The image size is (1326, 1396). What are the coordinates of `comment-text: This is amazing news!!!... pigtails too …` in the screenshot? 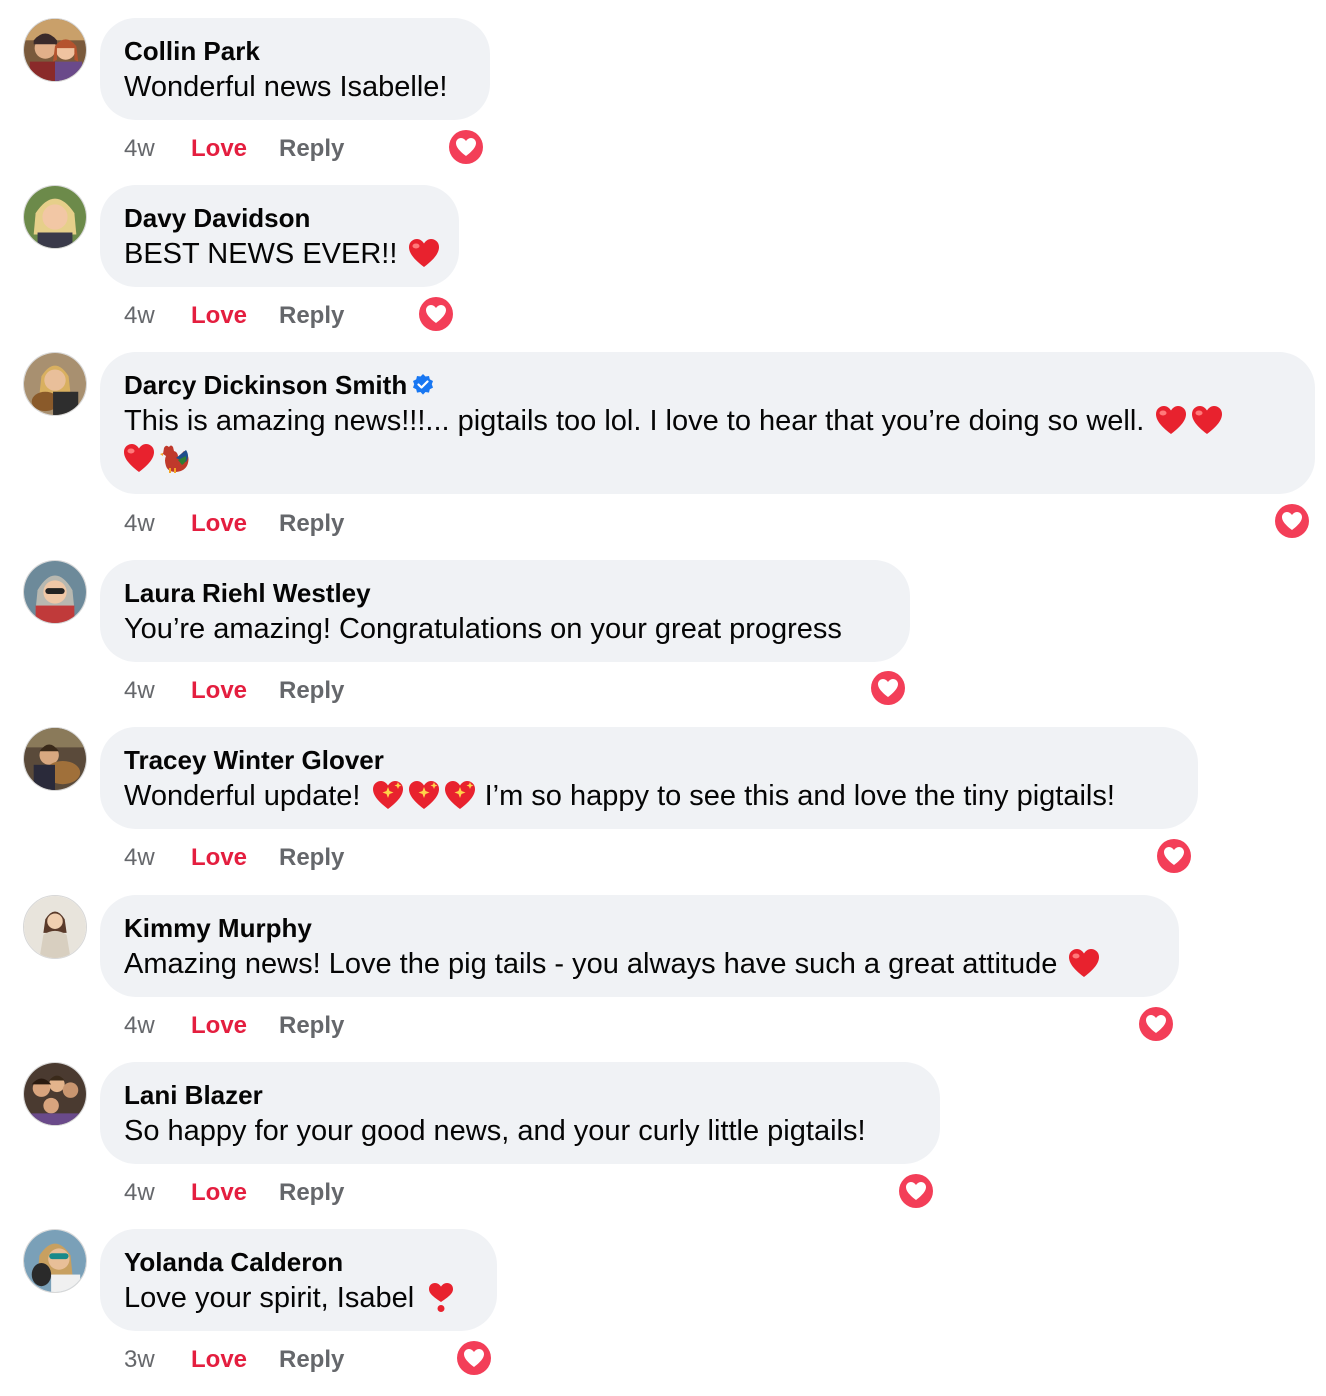 It's located at (634, 421).